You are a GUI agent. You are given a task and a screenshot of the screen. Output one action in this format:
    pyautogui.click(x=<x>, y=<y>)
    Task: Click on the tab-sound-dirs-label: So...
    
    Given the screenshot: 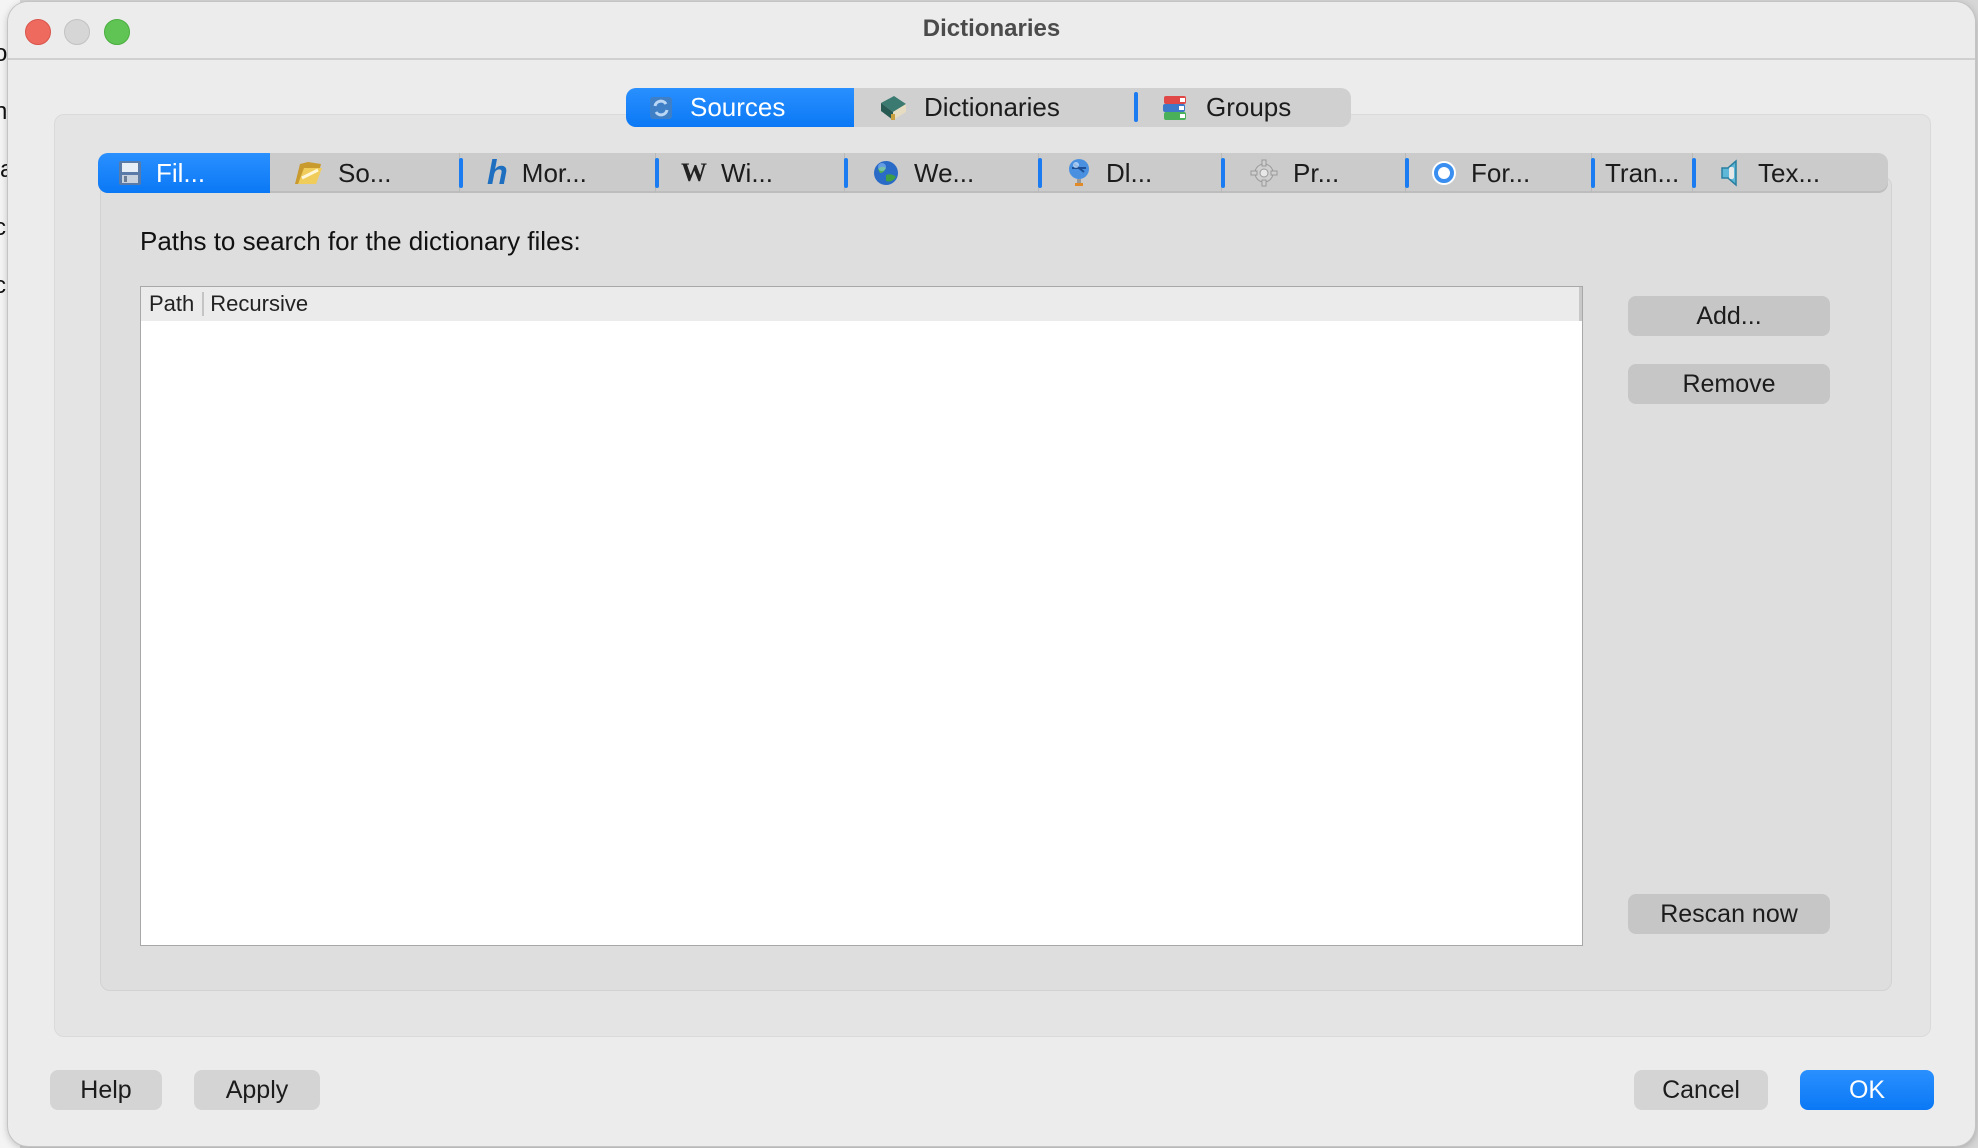 What is the action you would take?
    pyautogui.click(x=365, y=172)
    